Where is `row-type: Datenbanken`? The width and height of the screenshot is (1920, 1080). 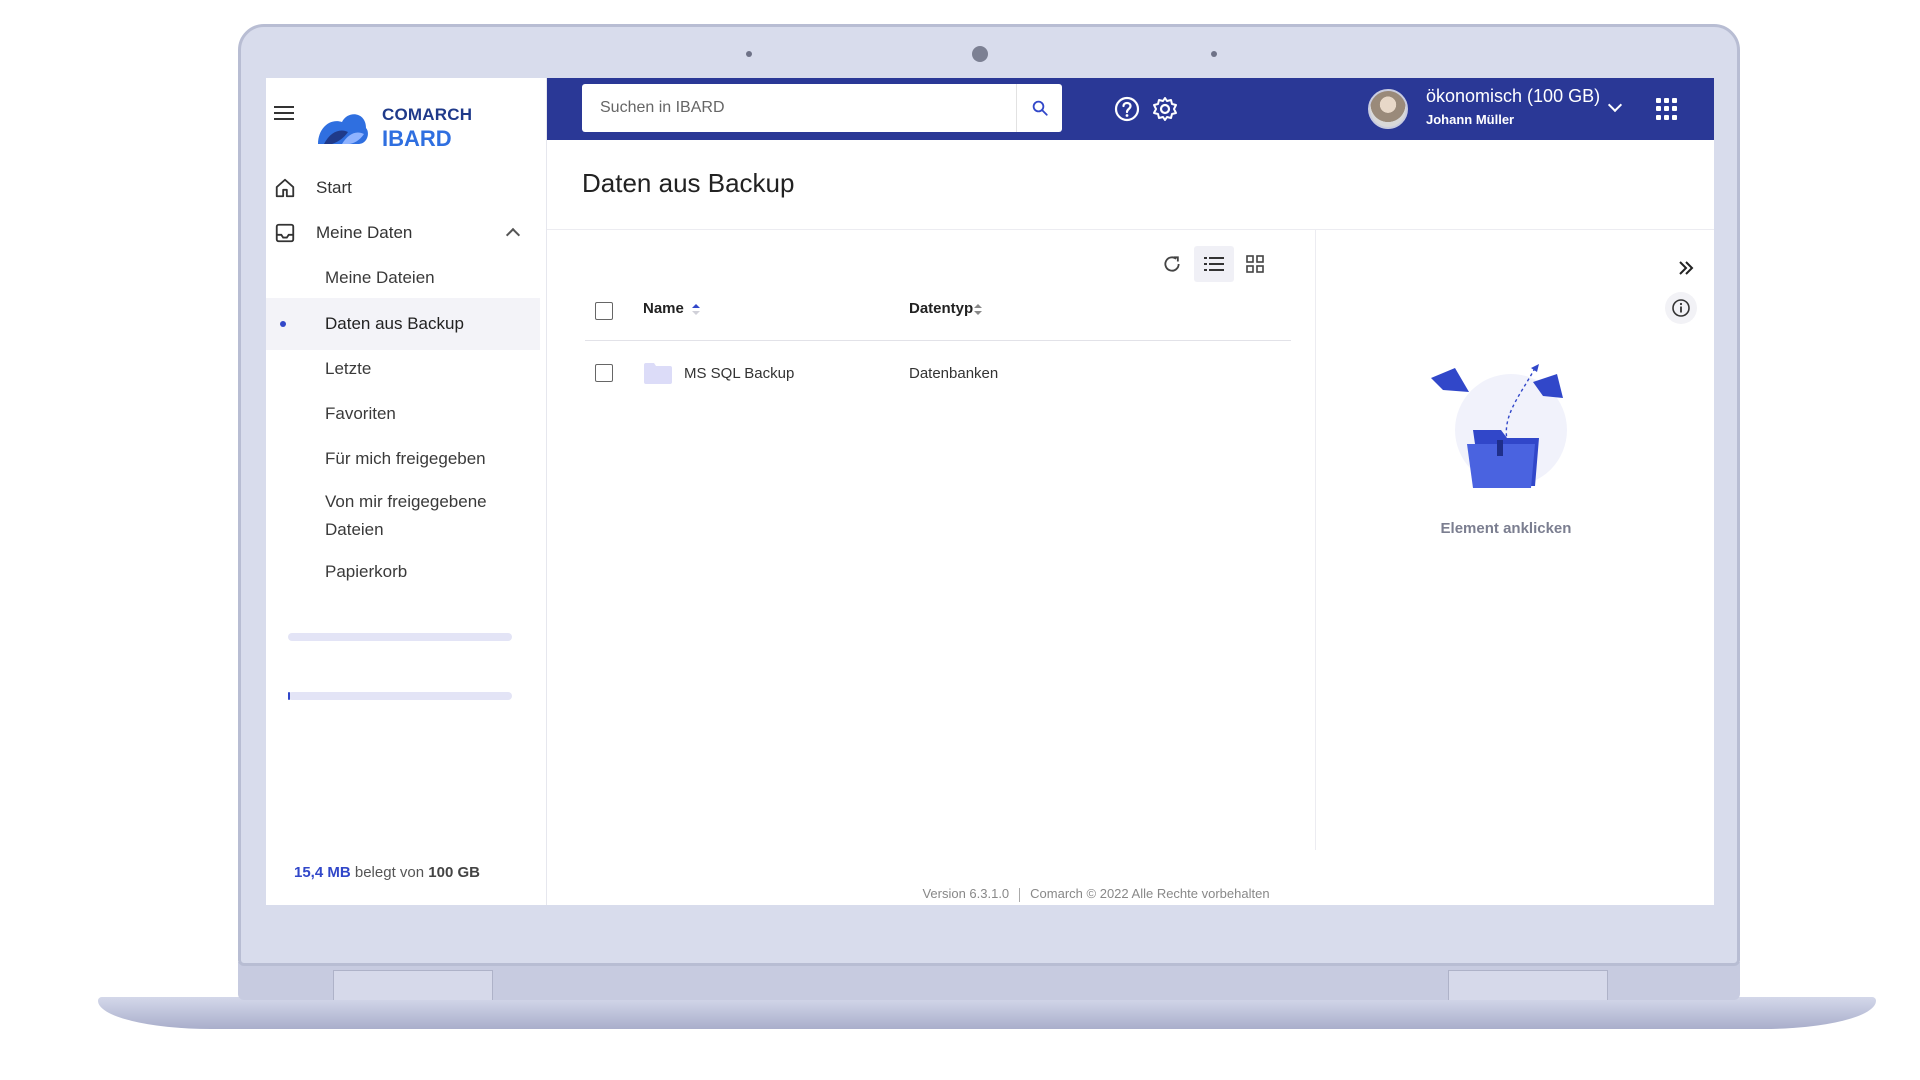 row-type: Datenbanken is located at coordinates (954, 373).